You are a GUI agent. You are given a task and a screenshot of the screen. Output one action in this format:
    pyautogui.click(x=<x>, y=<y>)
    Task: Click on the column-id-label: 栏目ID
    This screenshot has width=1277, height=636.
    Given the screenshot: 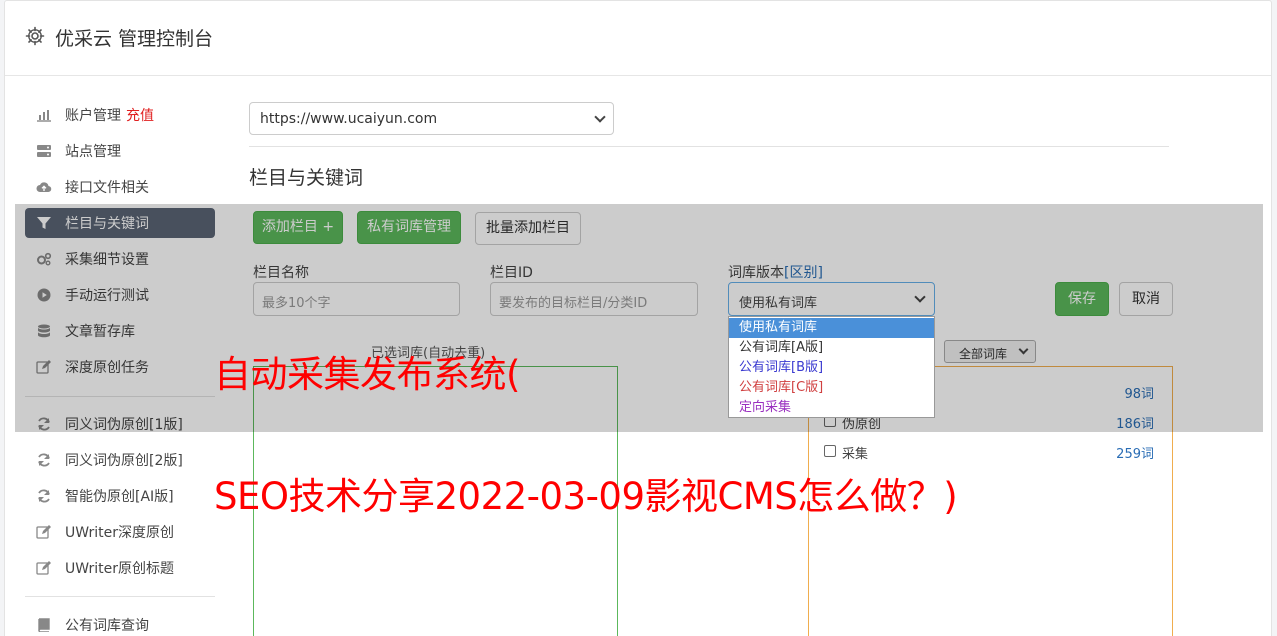 What is the action you would take?
    pyautogui.click(x=511, y=273)
    